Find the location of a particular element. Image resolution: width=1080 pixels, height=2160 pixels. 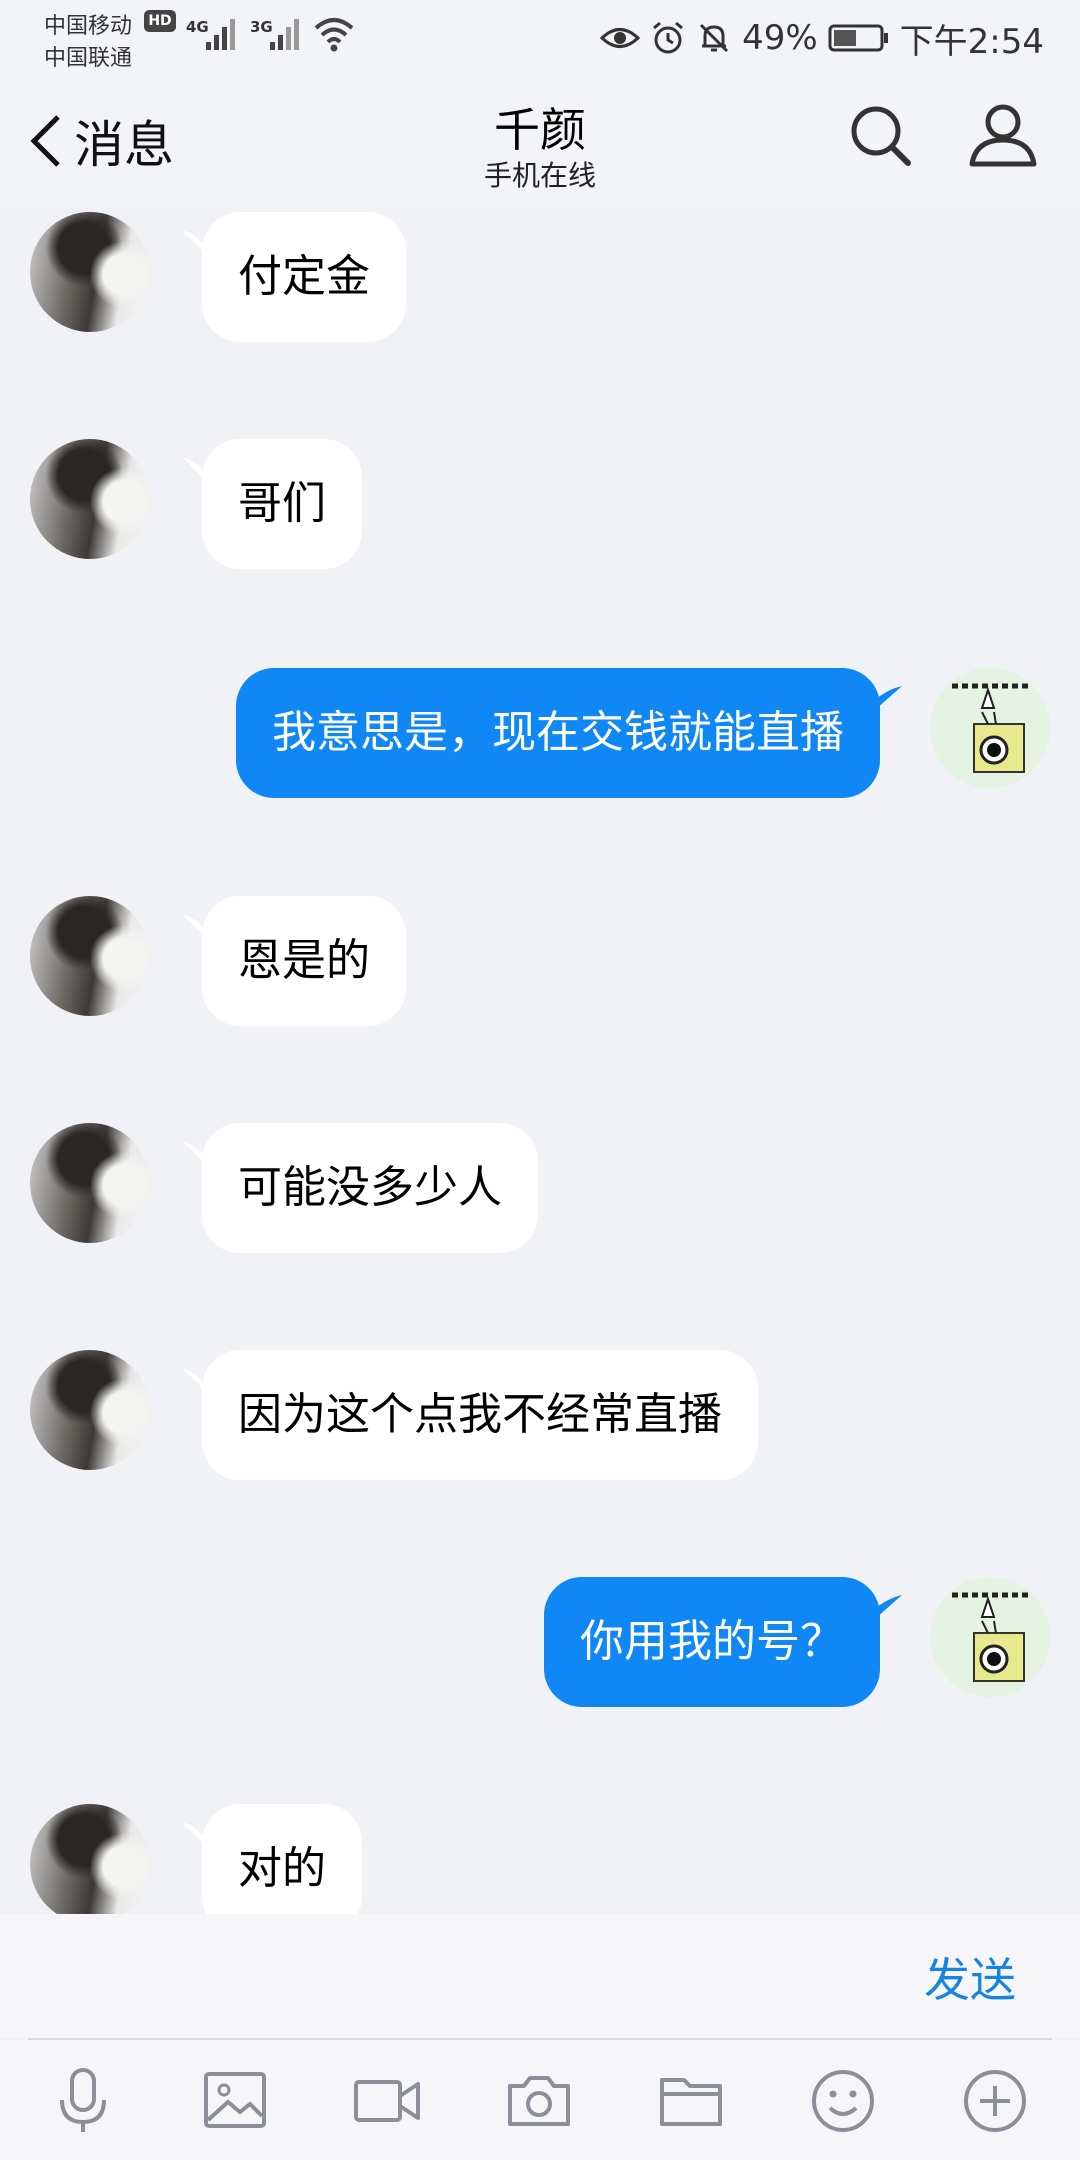

message-incoming: 因为这个点我不经常直播 is located at coordinates (540, 1416).